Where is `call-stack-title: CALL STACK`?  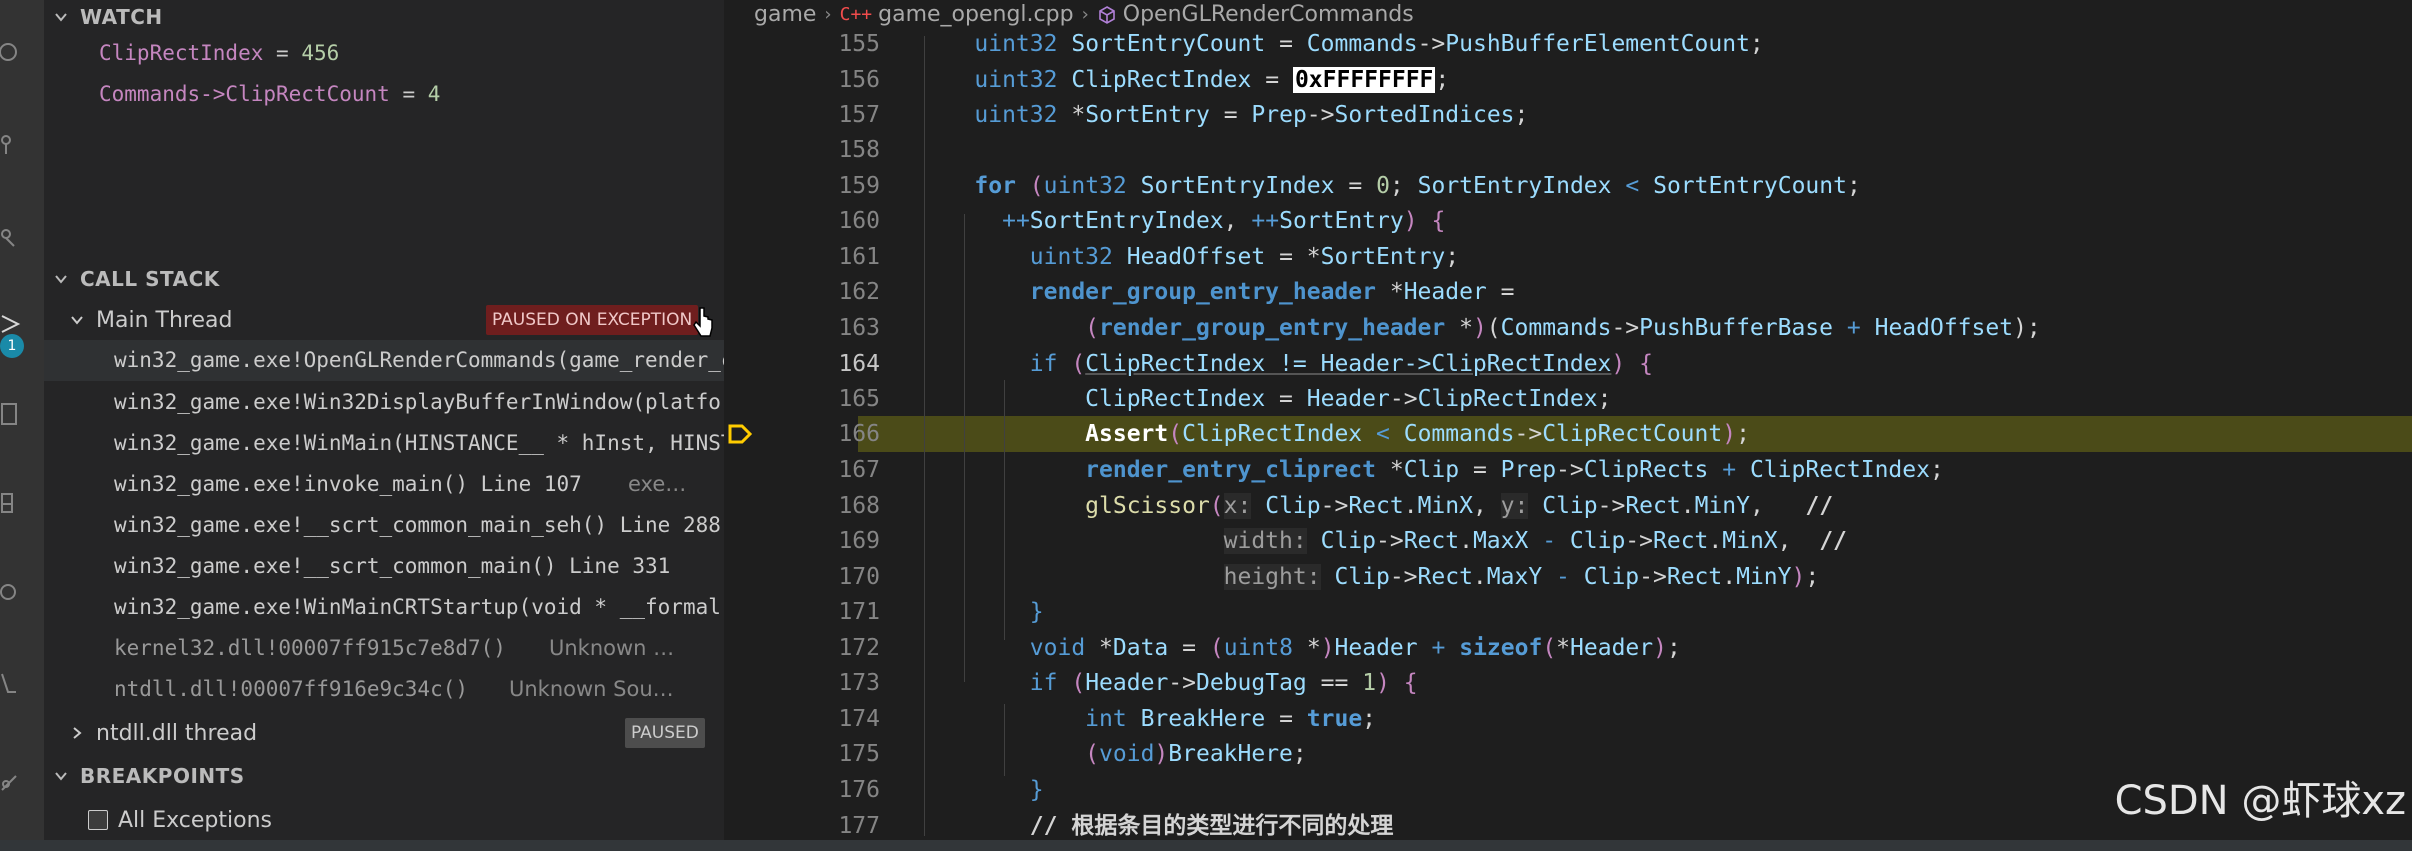
call-stack-title: CALL STACK is located at coordinates (150, 279).